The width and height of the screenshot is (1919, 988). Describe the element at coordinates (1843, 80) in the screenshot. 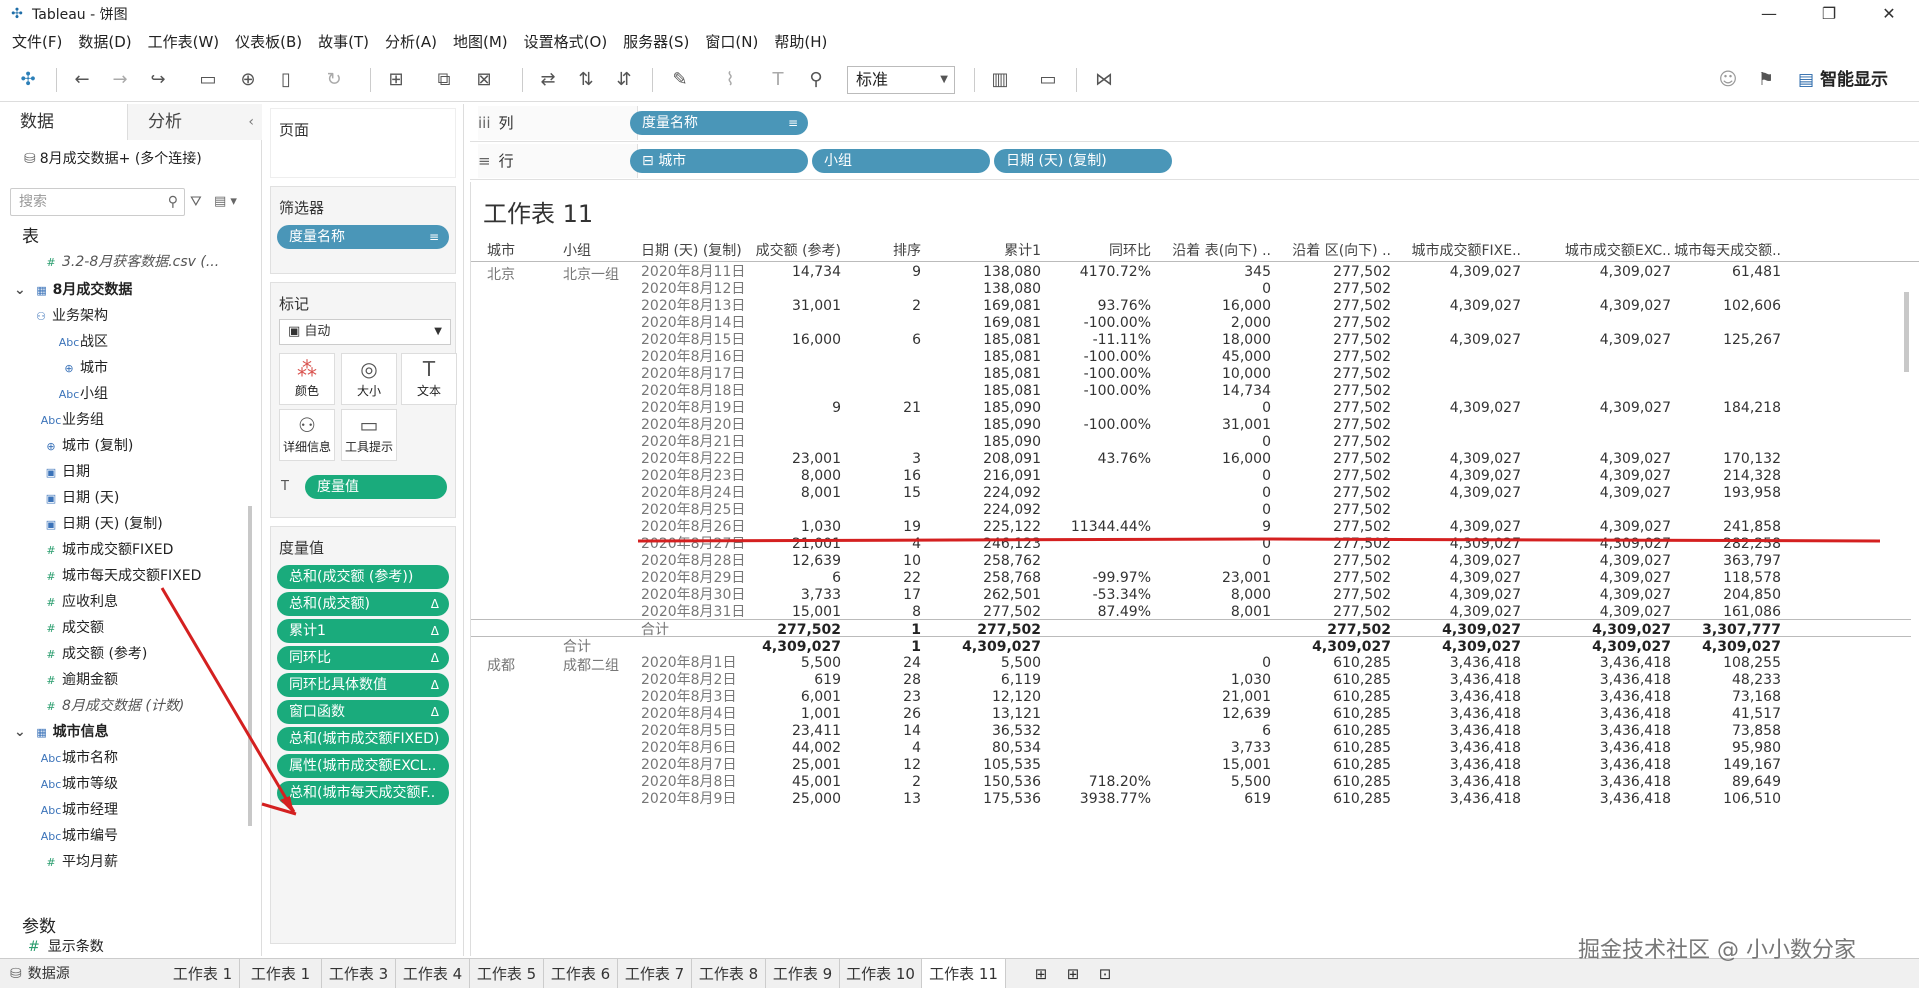

I see `show-me-button: ▤ 智能显示` at that location.